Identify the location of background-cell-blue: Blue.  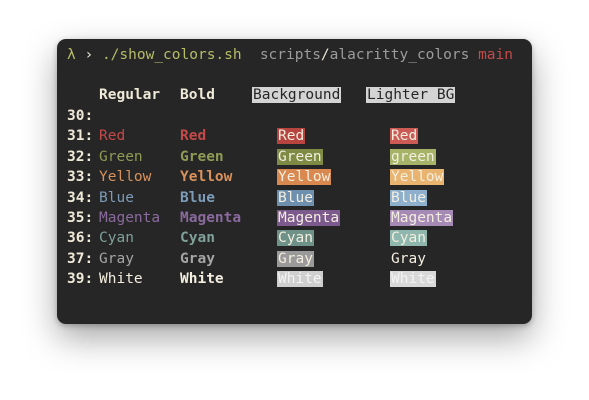
(295, 198).